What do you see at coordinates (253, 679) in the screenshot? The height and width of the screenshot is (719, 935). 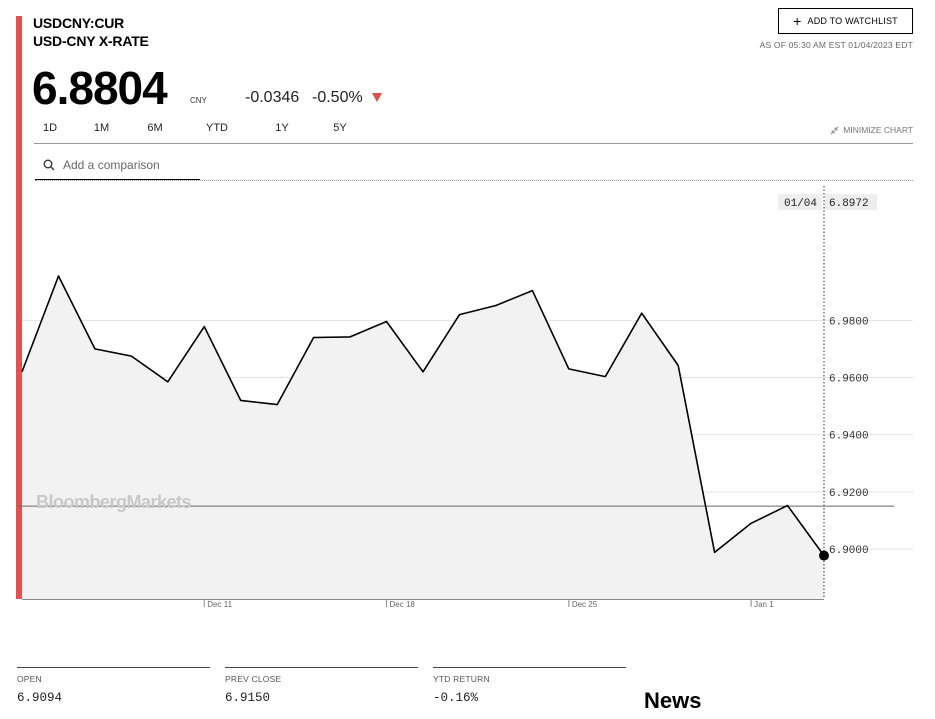 I see `stat-prev-close-label: PREV CLOSE` at bounding box center [253, 679].